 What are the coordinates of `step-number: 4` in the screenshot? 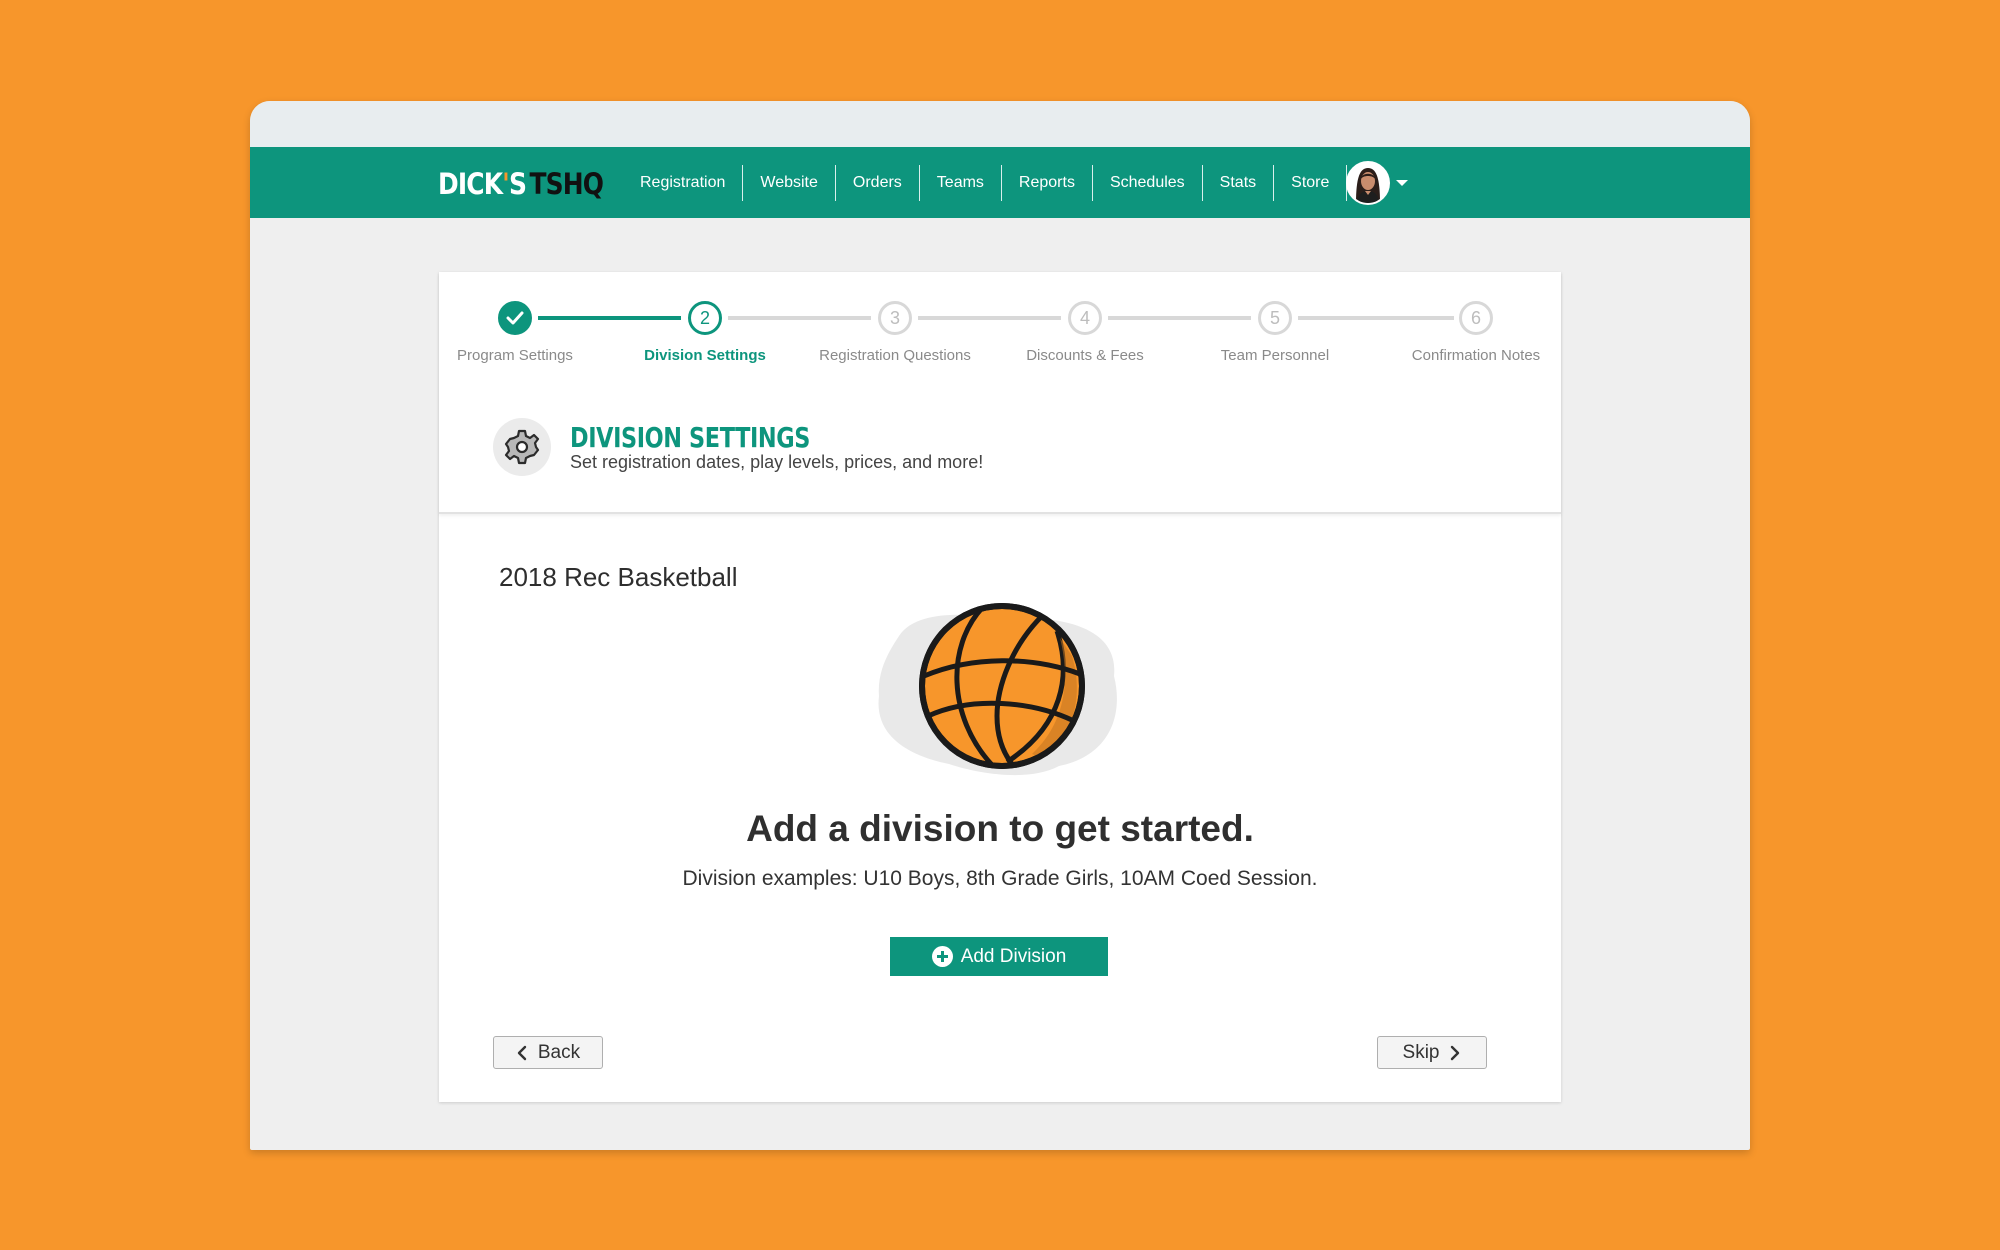 It's located at (1085, 318).